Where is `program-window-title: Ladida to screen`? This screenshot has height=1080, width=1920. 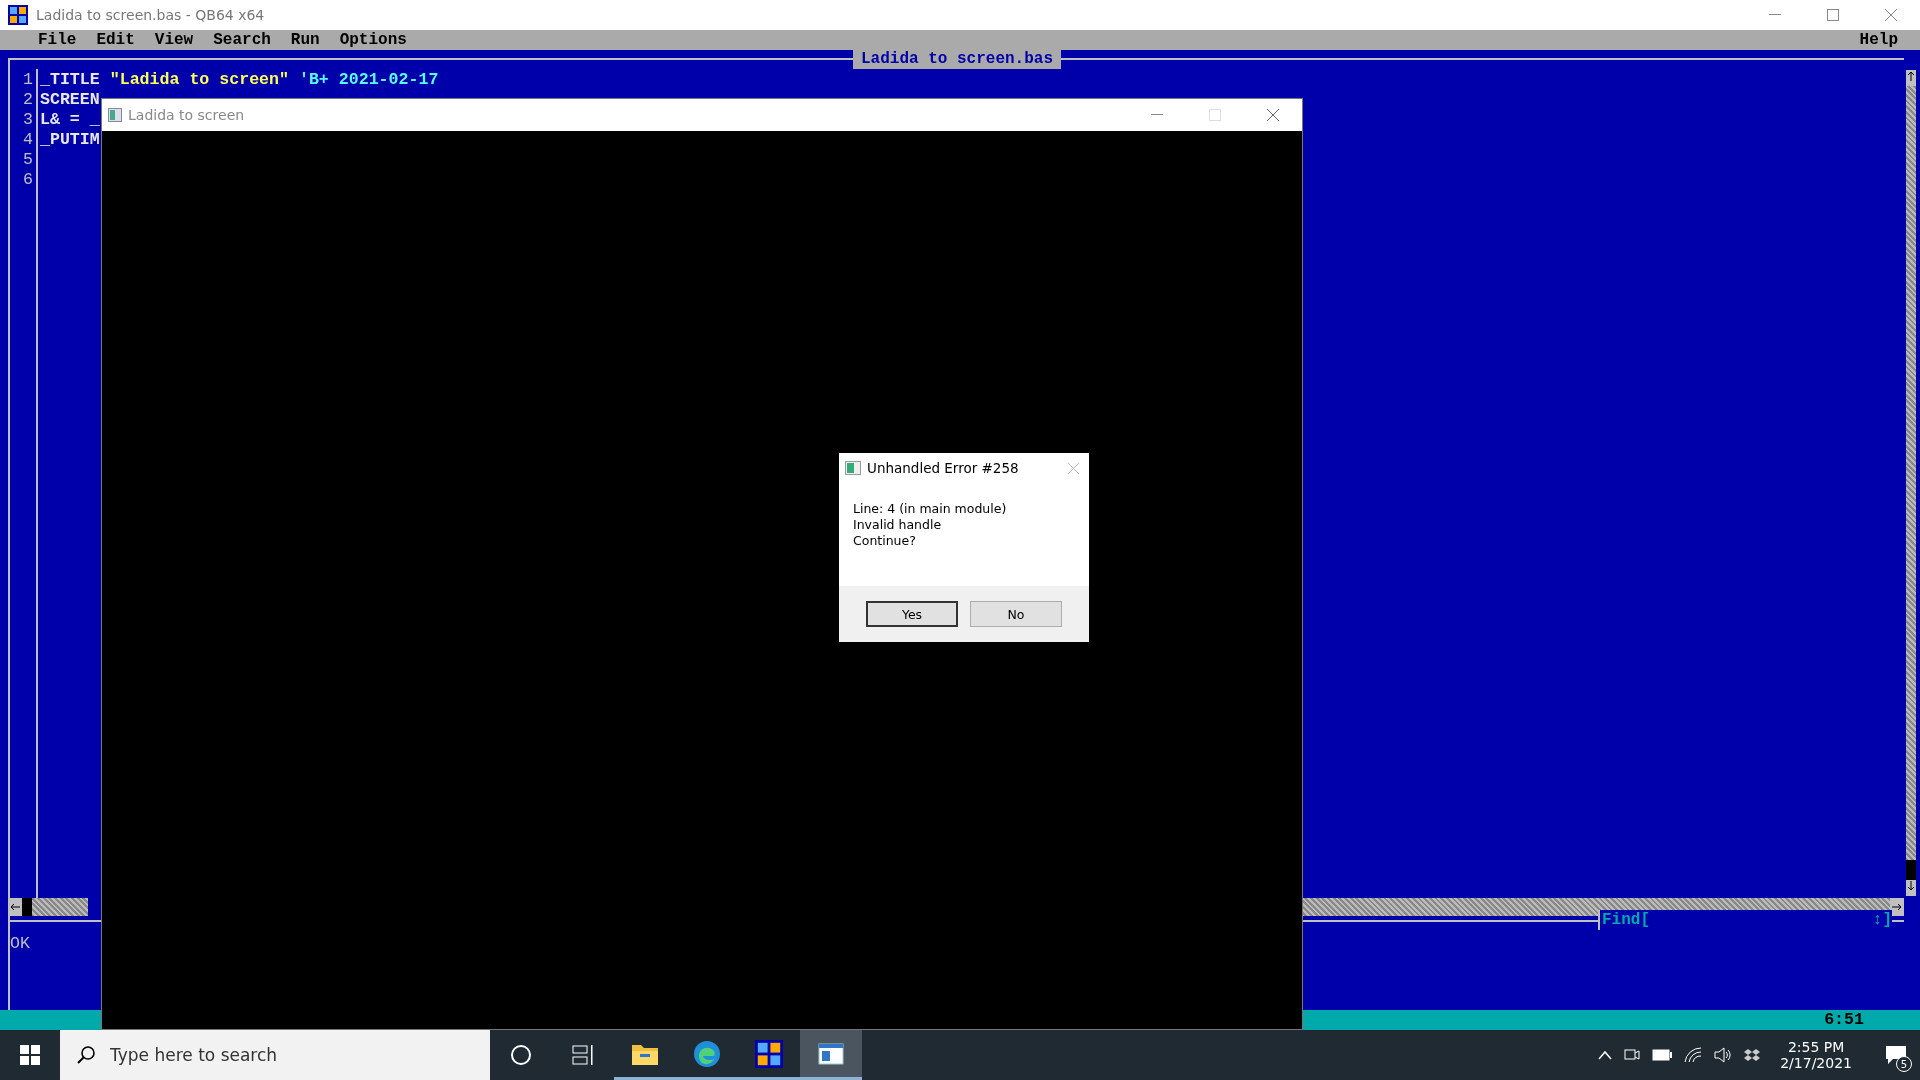
program-window-title: Ladida to screen is located at coordinates (186, 115).